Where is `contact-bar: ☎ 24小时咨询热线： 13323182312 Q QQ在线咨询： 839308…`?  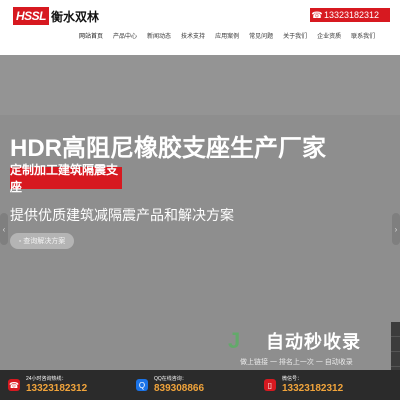
contact-bar: ☎ 24小时咨询热线： 13323182312 Q QQ在线咨询： 839308… is located at coordinates (200, 385).